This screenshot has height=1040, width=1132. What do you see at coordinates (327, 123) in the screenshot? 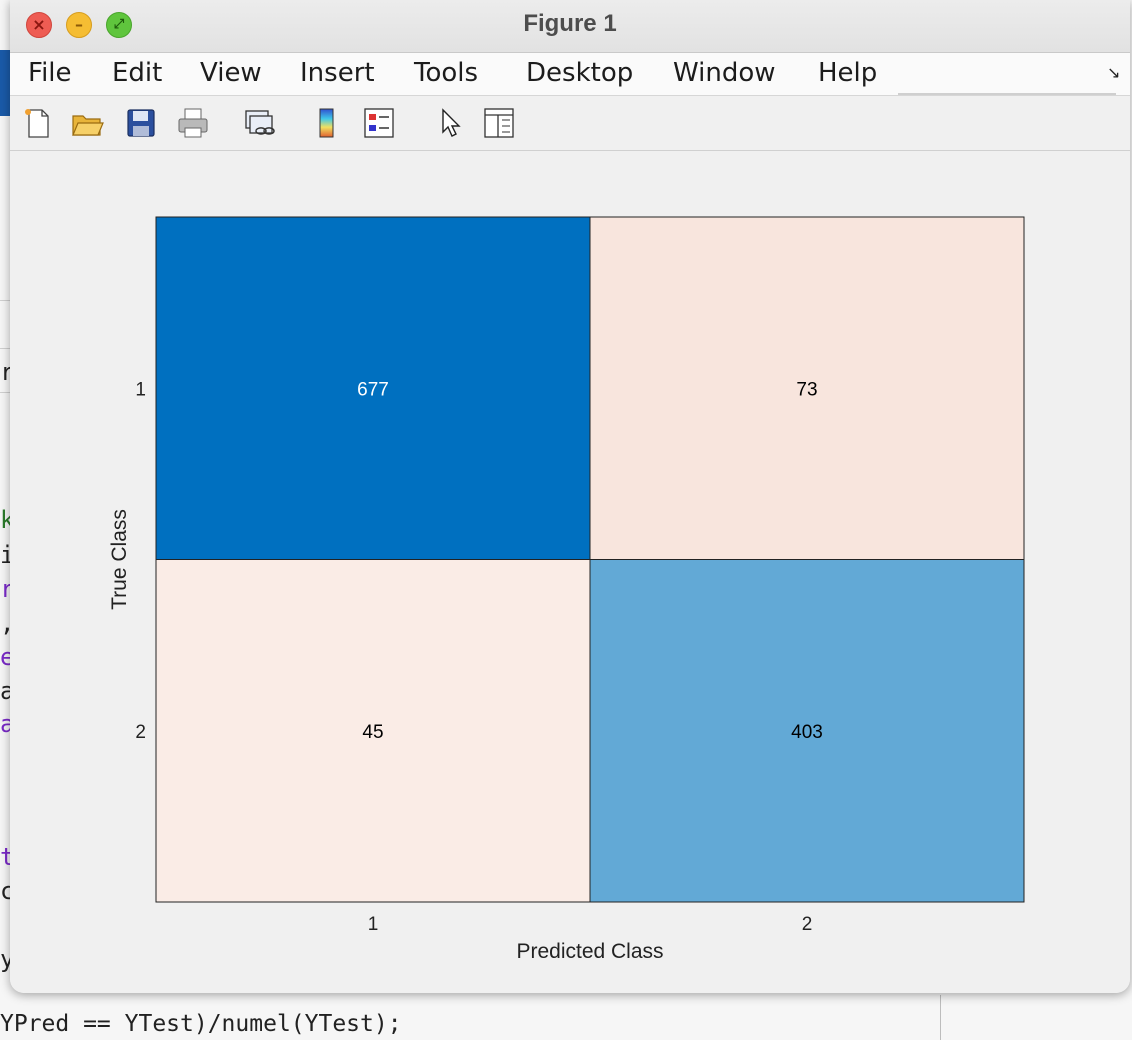
I see `colorbar-icon` at bounding box center [327, 123].